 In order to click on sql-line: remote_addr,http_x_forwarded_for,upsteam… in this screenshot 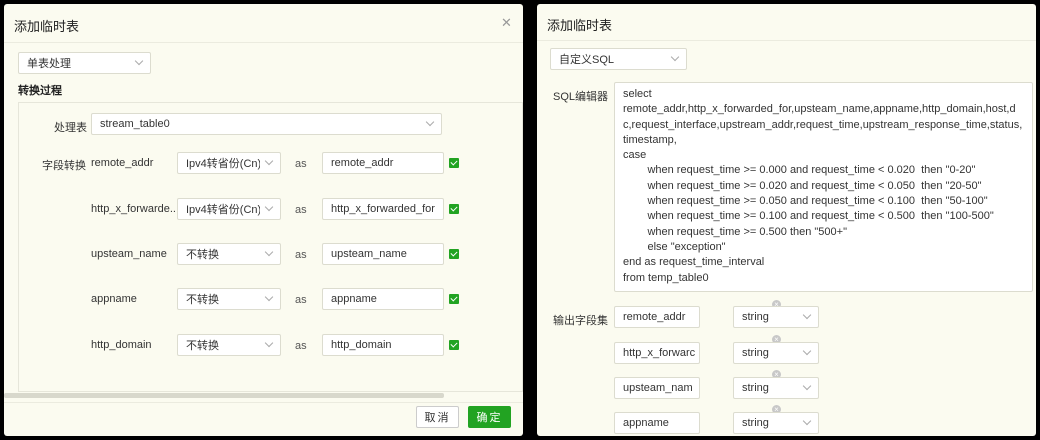, I will do `click(823, 124)`.